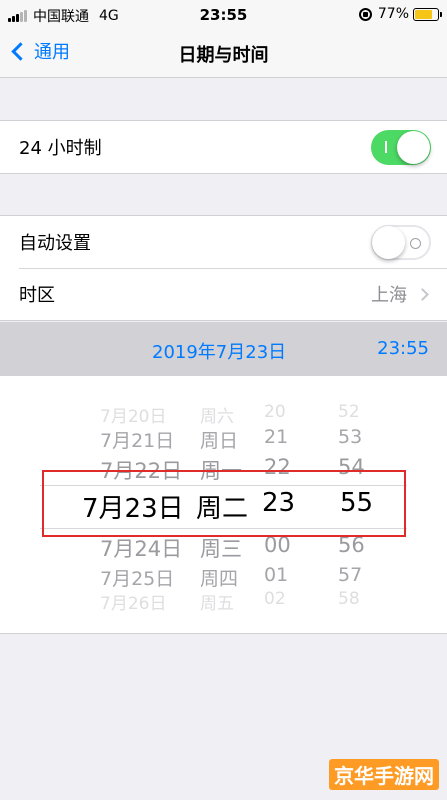 This screenshot has height=800, width=447. What do you see at coordinates (217, 417) in the screenshot?
I see `picker-weekday: 周六` at bounding box center [217, 417].